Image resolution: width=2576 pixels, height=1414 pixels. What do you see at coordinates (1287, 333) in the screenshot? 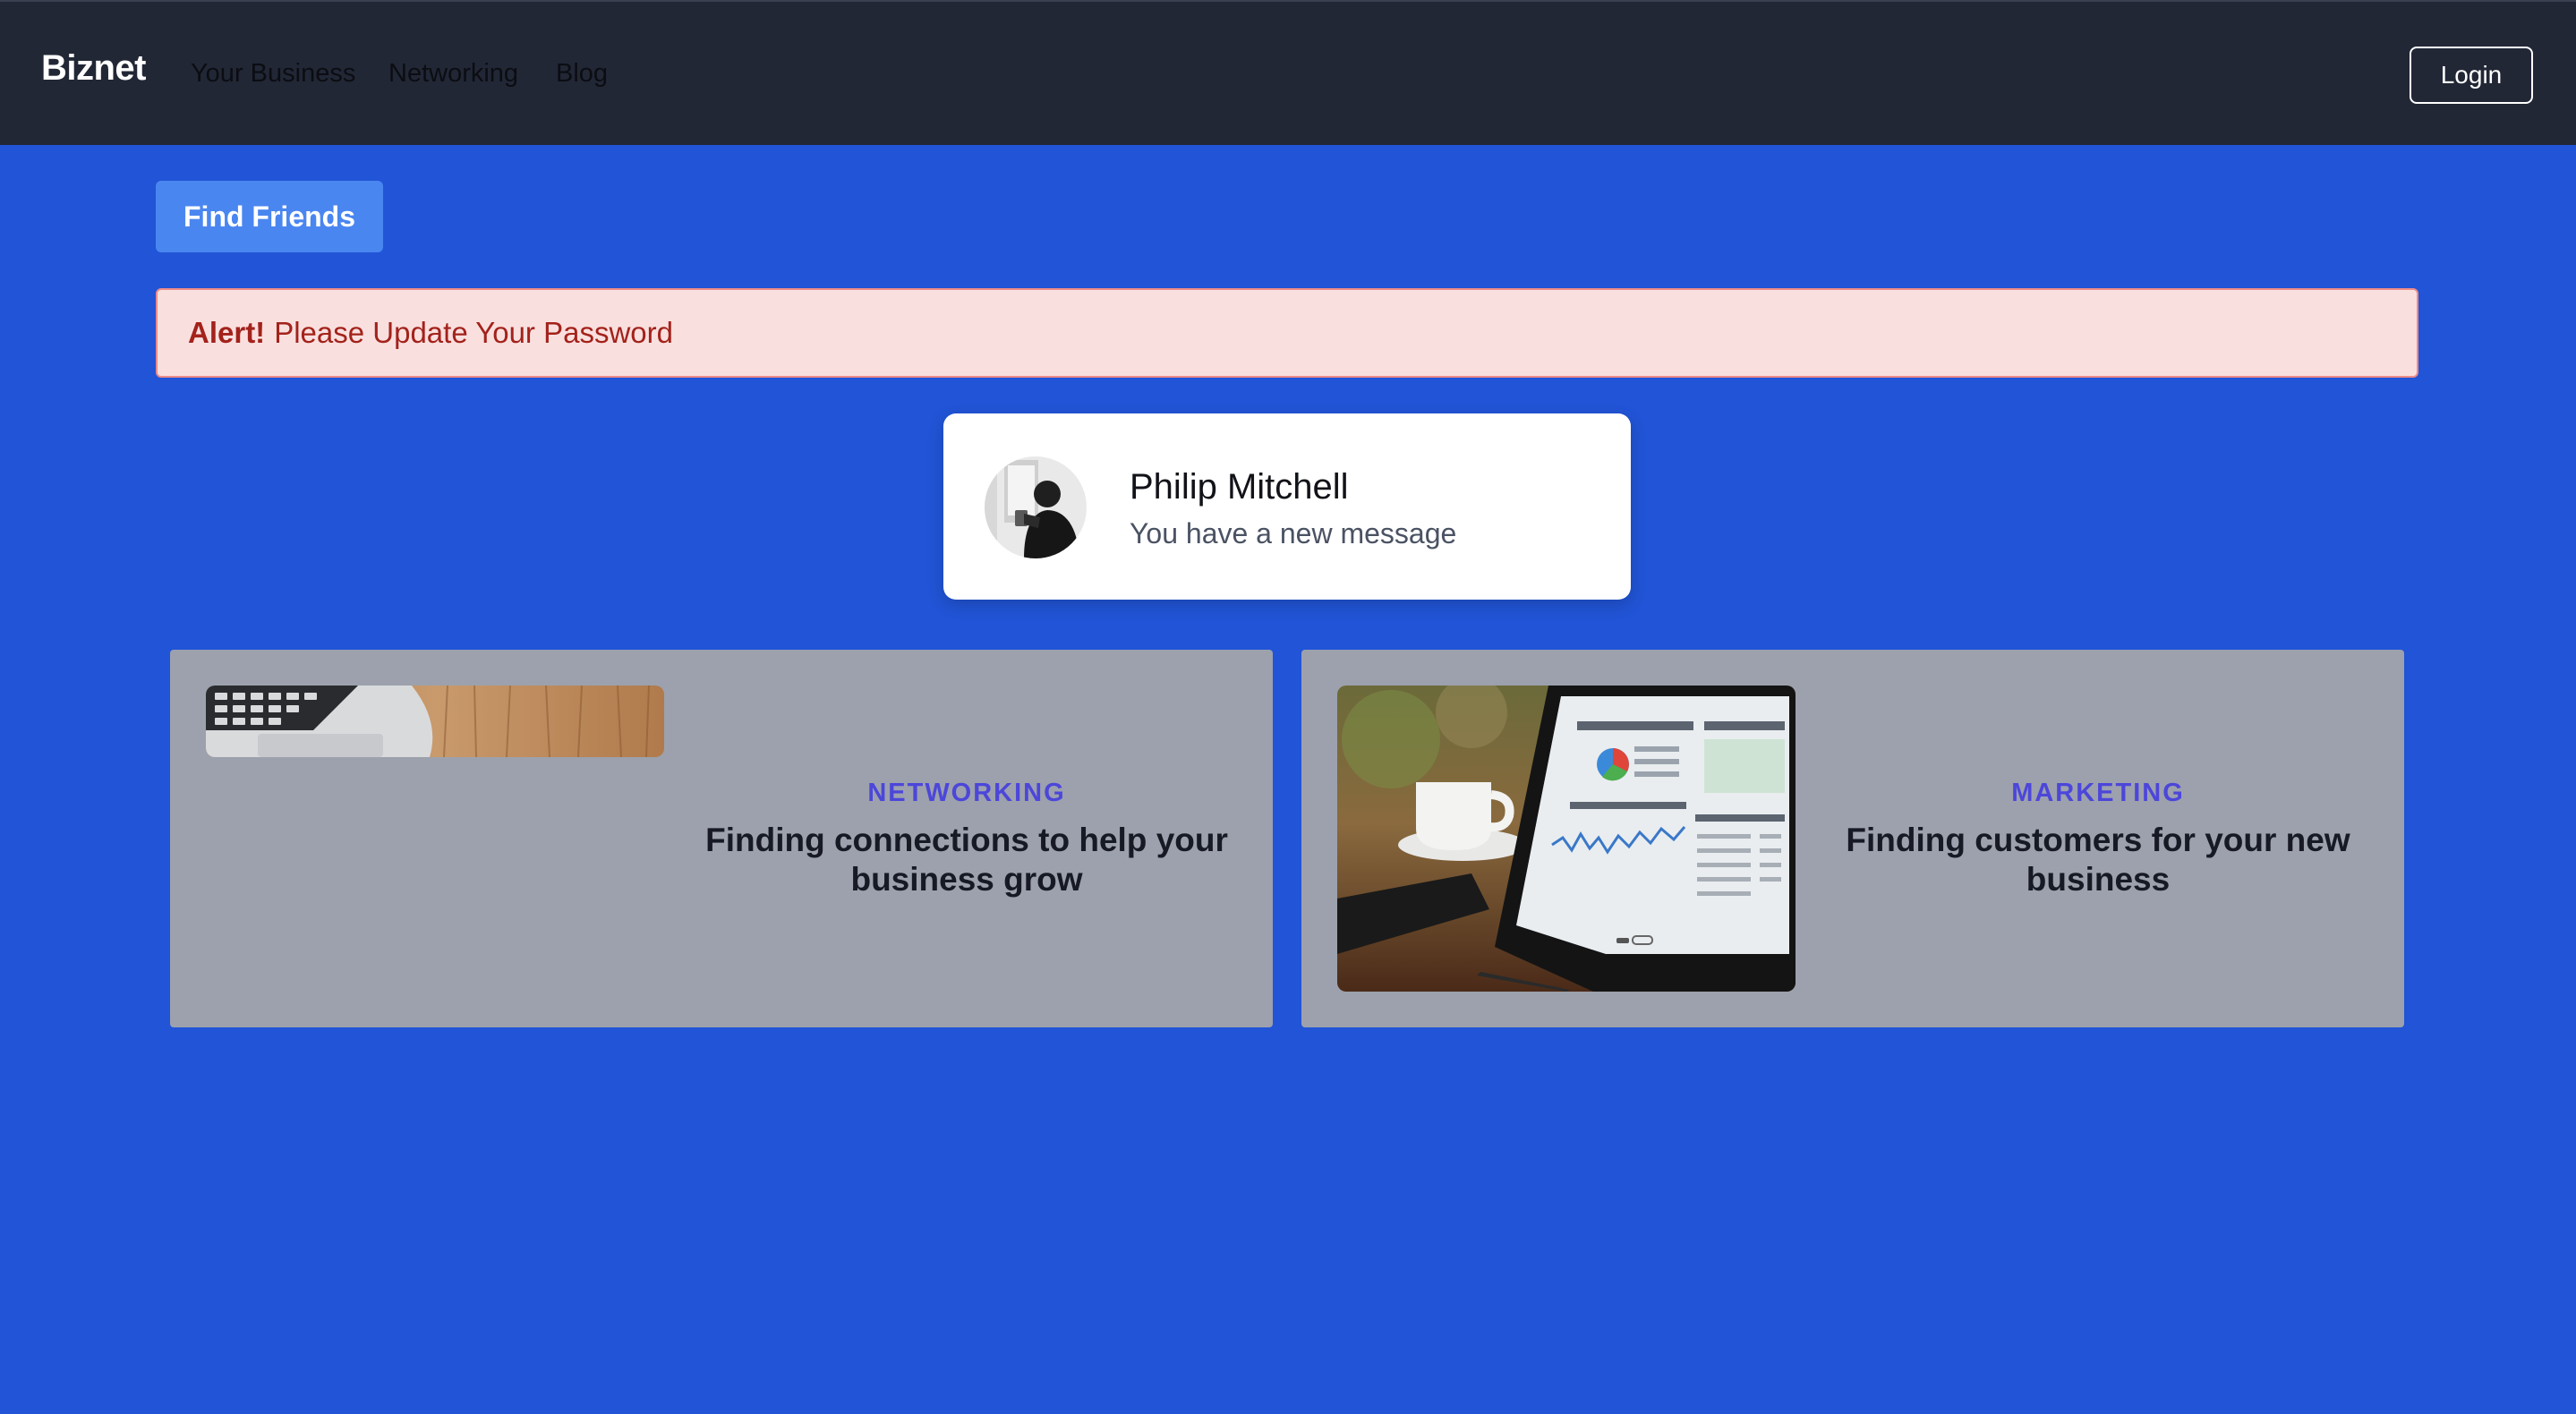
I see `password-alert: Alert! Please Update Your Password` at bounding box center [1287, 333].